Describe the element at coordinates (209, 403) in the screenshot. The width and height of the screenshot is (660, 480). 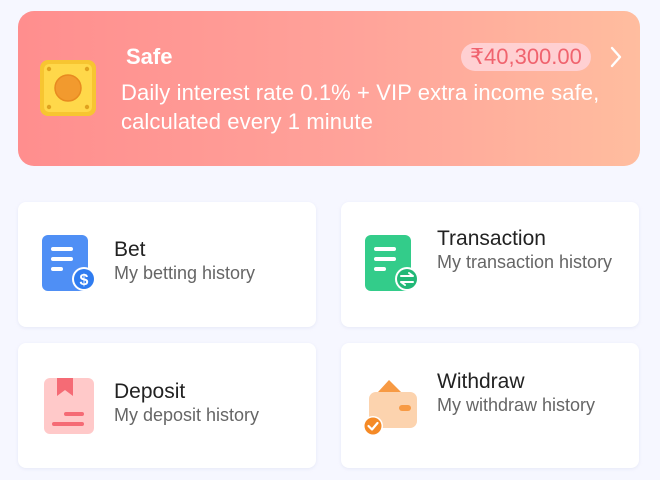
I see `deposit-tile-text: Deposit My deposit history` at that location.